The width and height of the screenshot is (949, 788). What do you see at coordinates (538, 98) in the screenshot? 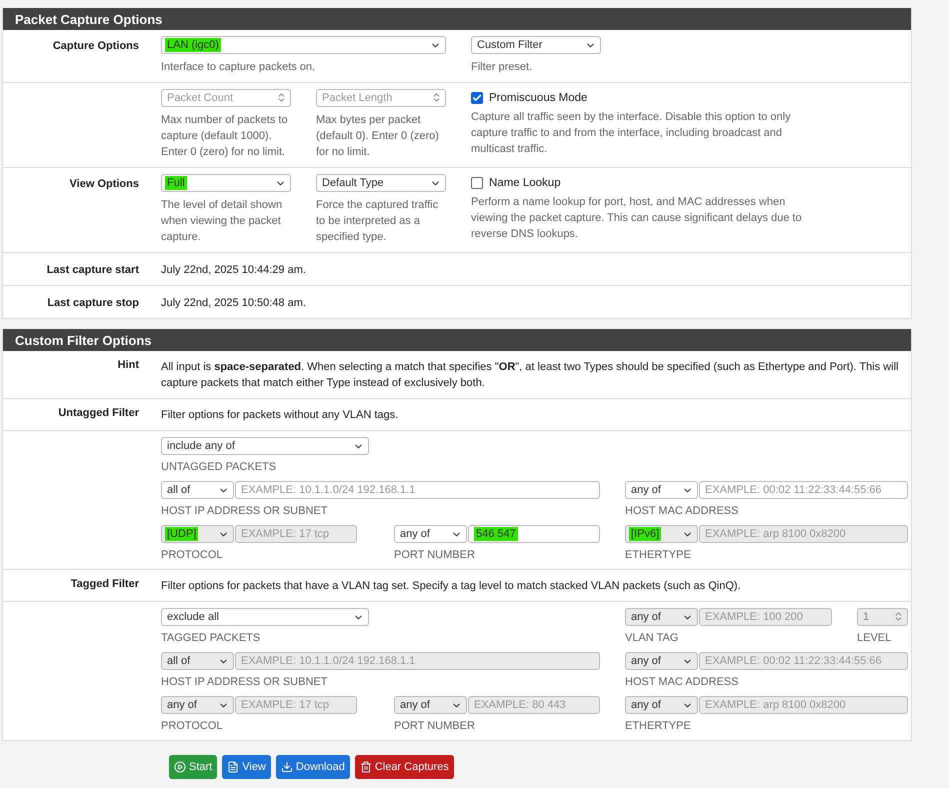
I see `checkbox-label: Promiscuous Mode` at bounding box center [538, 98].